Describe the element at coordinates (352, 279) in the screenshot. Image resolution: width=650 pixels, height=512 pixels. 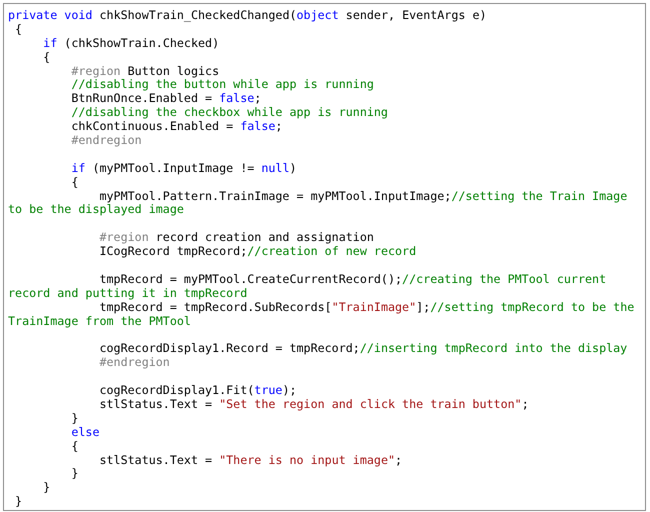
I see `code-line: tmpRecord = myPMTool.CreateCurrentRecord();//creating the PMTool current` at that location.